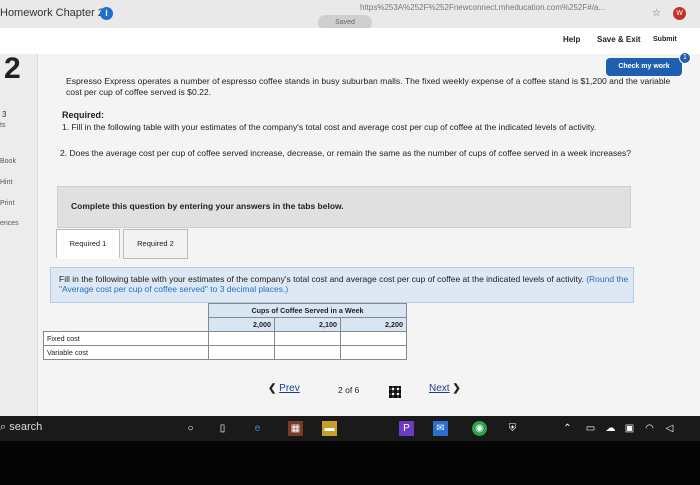  I want to click on gift-icon: ▦, so click(295, 428).